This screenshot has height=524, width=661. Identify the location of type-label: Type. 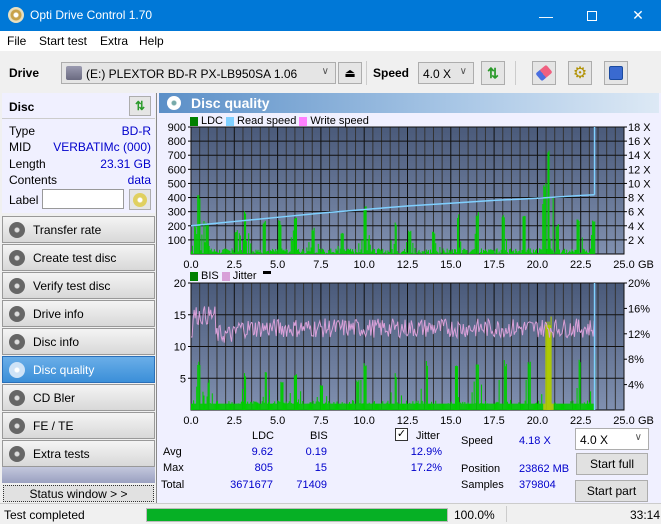
(22, 131).